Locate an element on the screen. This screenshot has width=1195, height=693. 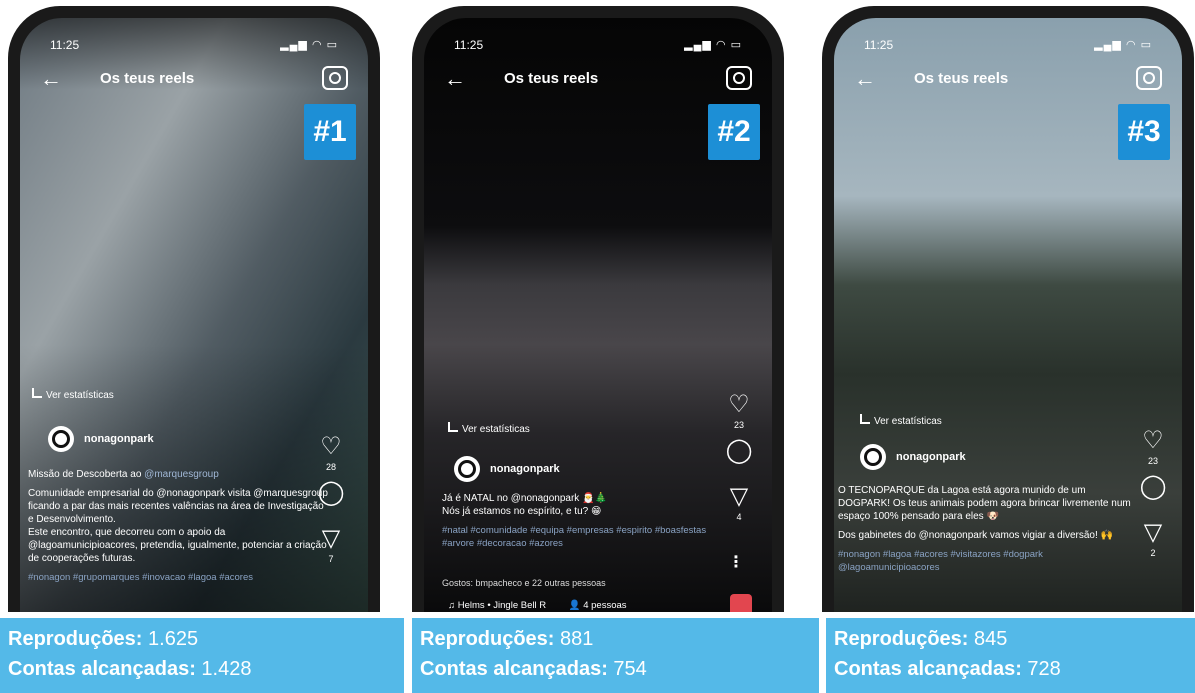
audio-row: ♫ Helms • Jingle Bell R 👤 4 pessoas is located at coordinates (537, 605).